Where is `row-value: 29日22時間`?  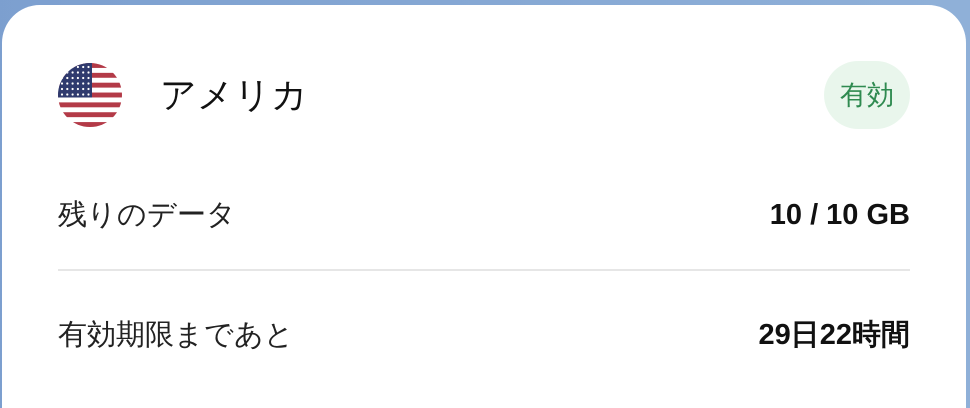
row-value: 29日22時間 is located at coordinates (834, 335).